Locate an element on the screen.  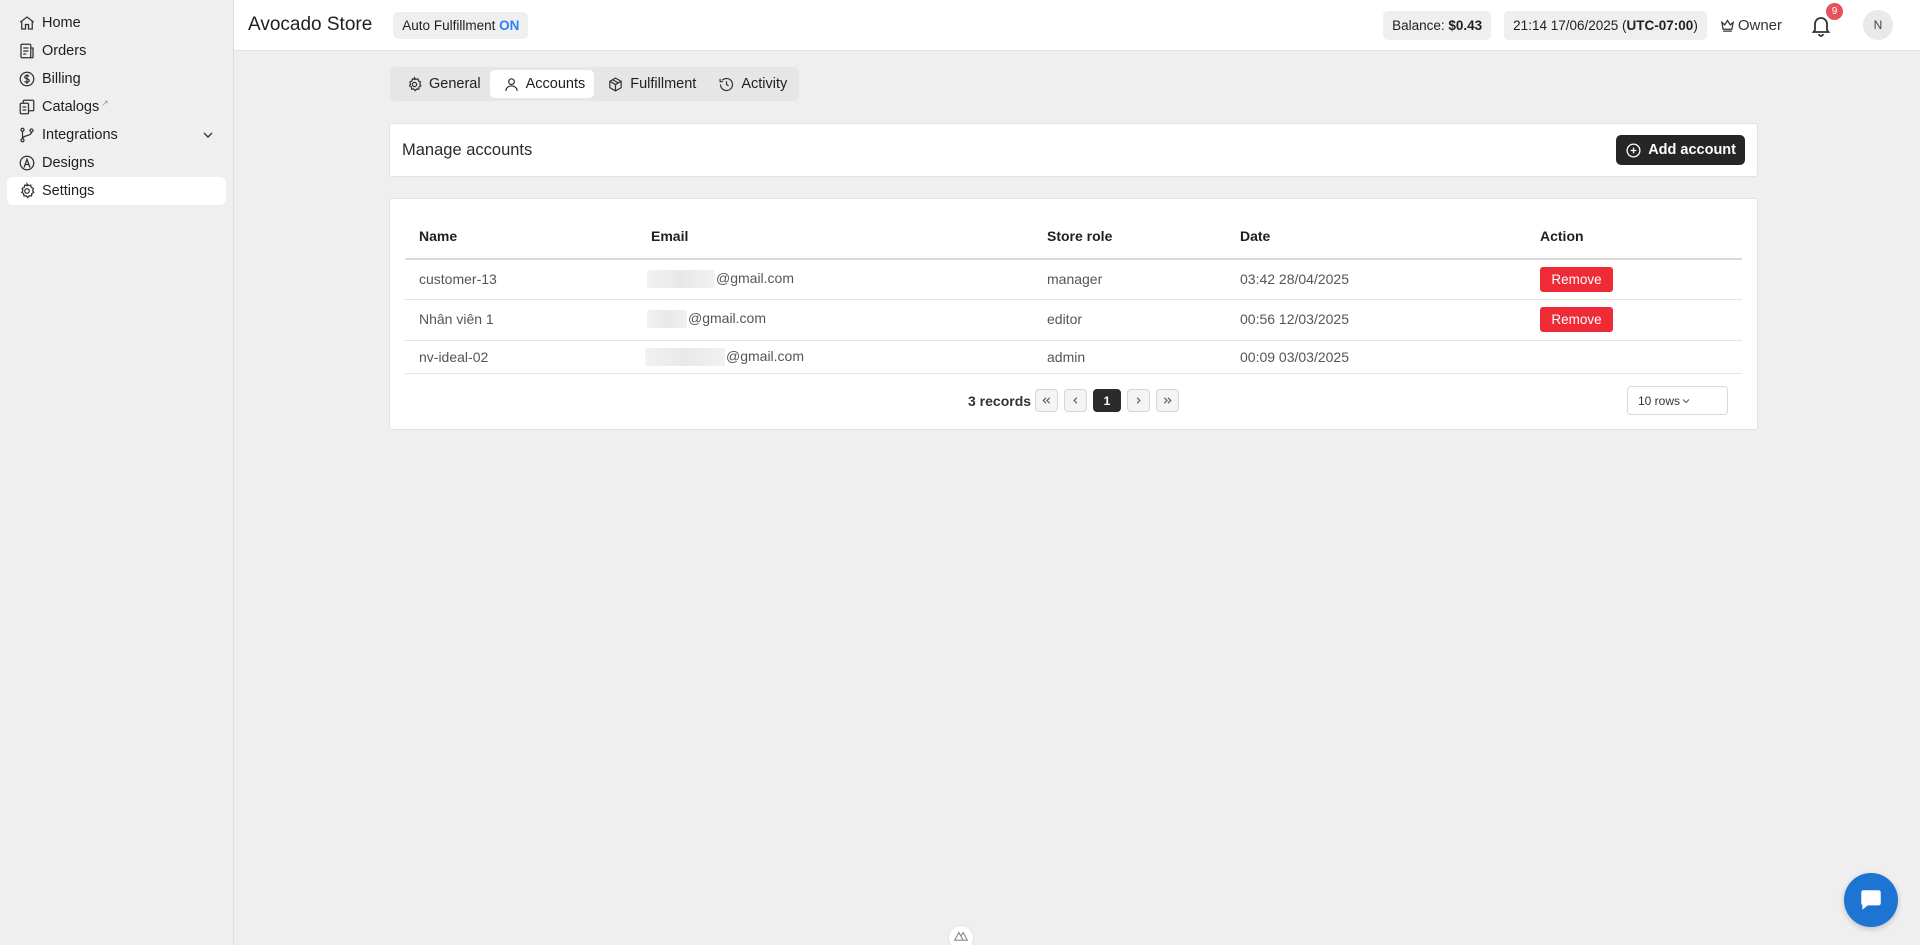
sidebar-item-label: Designs is located at coordinates (68, 163).